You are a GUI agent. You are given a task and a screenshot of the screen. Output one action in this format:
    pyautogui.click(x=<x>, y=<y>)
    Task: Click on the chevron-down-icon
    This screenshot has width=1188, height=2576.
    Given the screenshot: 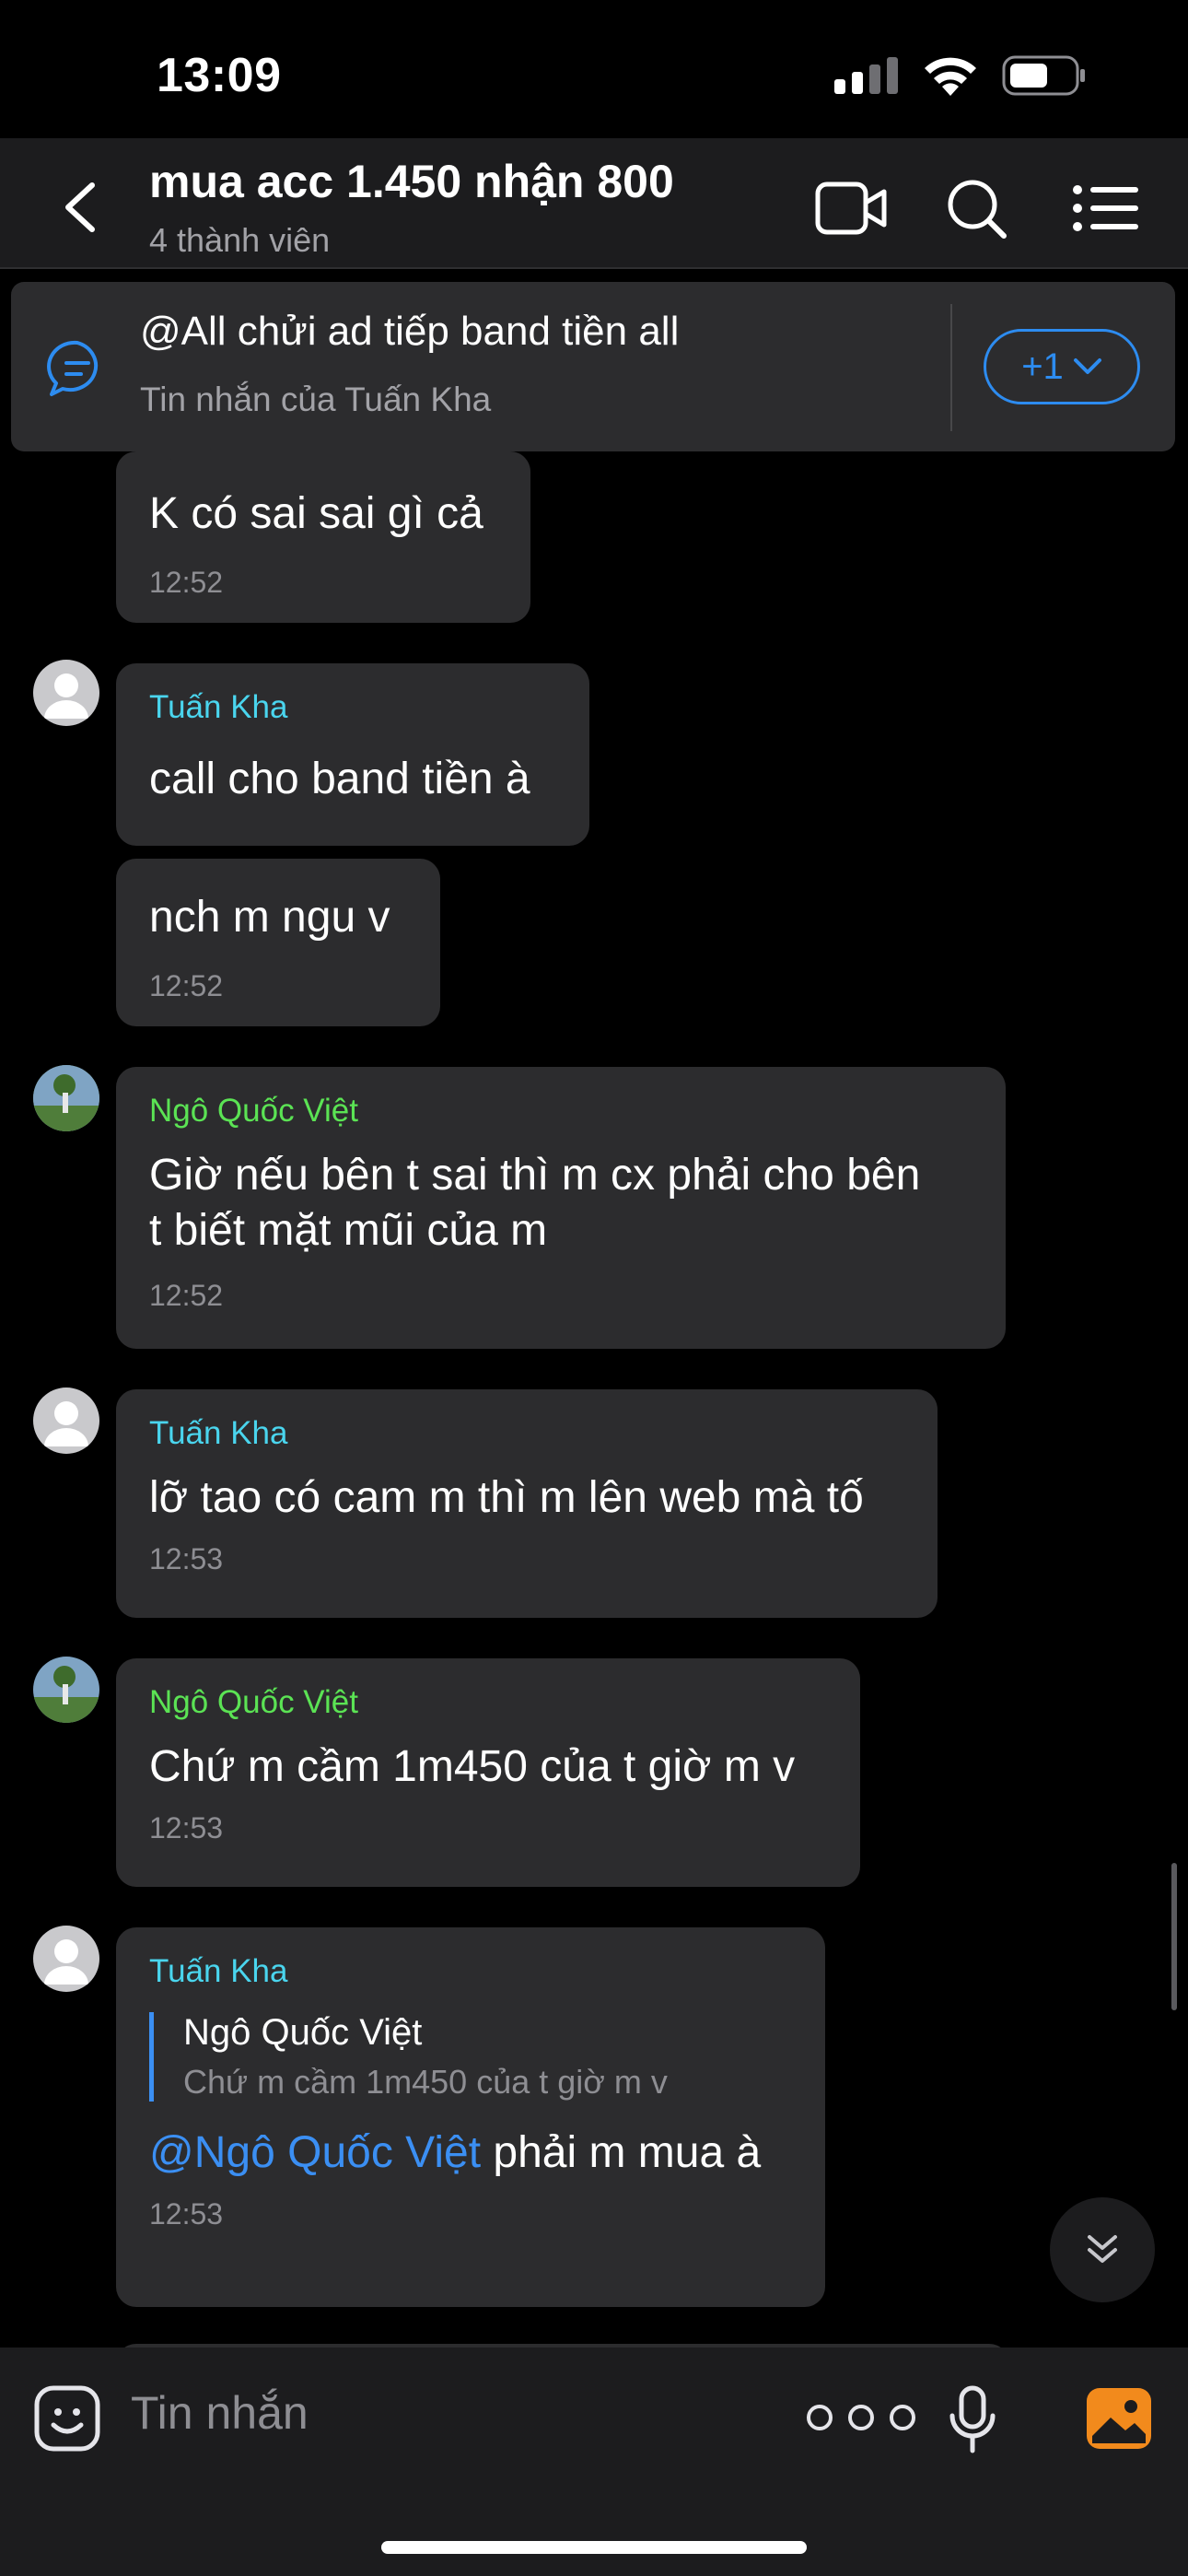 What is the action you would take?
    pyautogui.click(x=1087, y=366)
    